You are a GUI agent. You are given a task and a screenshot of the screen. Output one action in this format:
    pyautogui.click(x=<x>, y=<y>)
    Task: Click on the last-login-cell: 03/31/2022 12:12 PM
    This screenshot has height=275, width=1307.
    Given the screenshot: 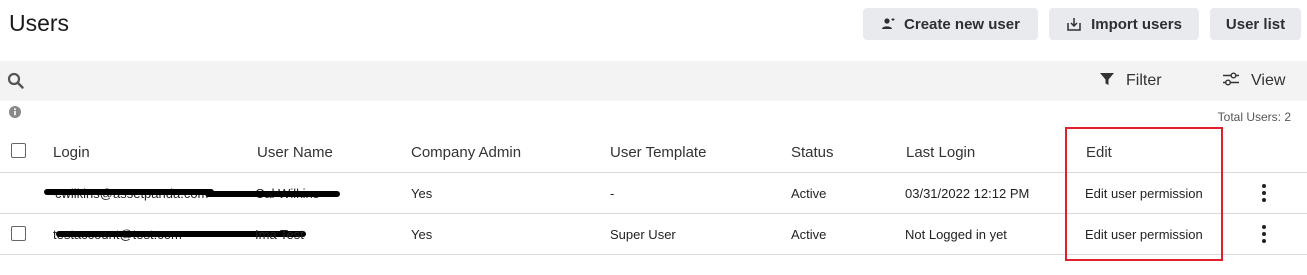 What is the action you would take?
    pyautogui.click(x=967, y=193)
    